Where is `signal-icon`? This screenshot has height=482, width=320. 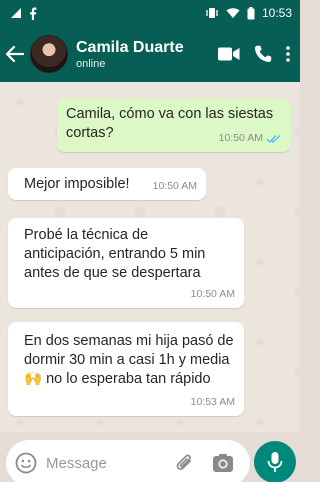
signal-icon is located at coordinates (16, 13).